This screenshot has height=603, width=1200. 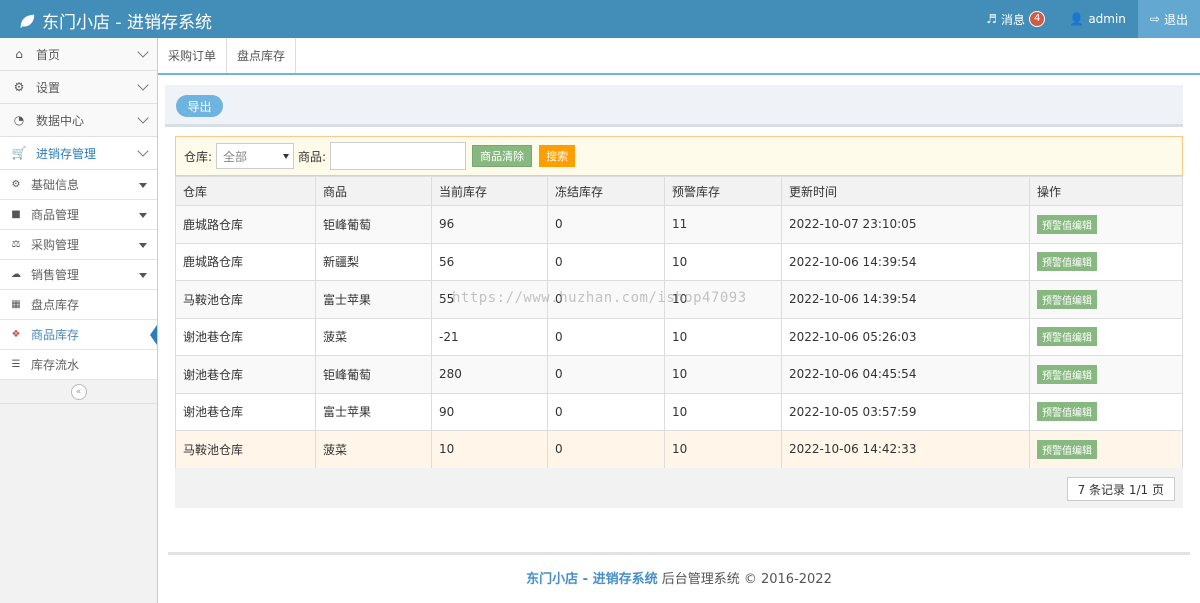 I want to click on user-icon: 👤, so click(x=1077, y=19).